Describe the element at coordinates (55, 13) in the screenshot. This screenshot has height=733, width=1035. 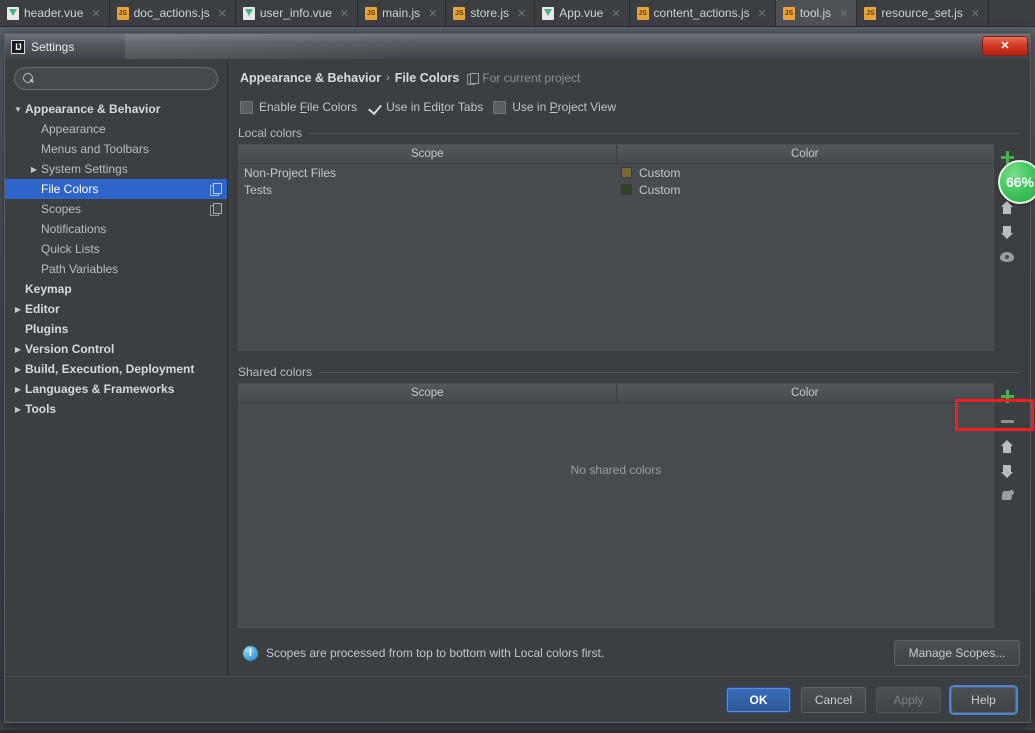
I see `editor-tab: header.vue ✕` at that location.